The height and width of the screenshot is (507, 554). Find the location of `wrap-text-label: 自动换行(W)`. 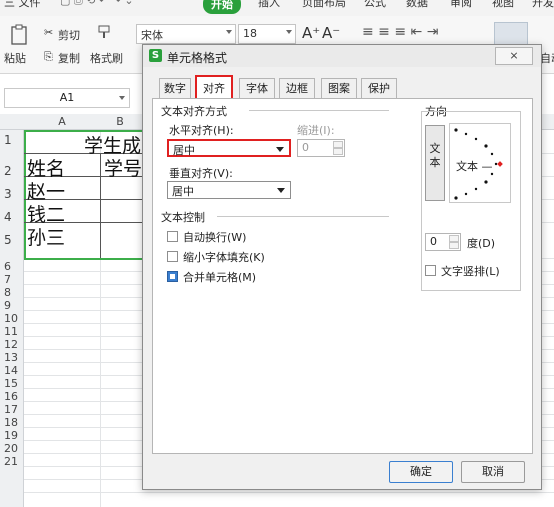

wrap-text-label: 自动换行(W) is located at coordinates (214, 237).